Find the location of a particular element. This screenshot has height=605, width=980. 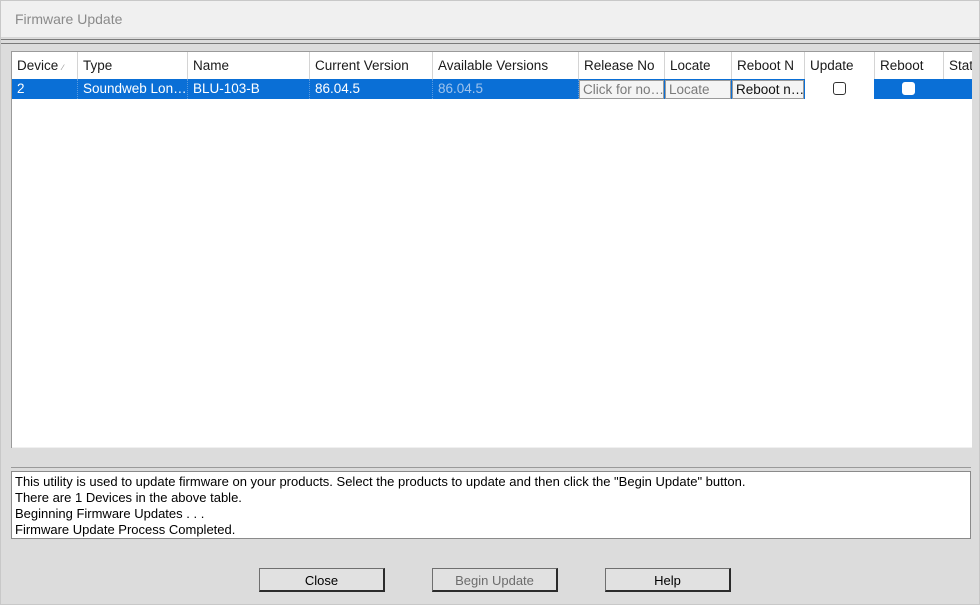

column-header-status: Stat is located at coordinates (958, 65).